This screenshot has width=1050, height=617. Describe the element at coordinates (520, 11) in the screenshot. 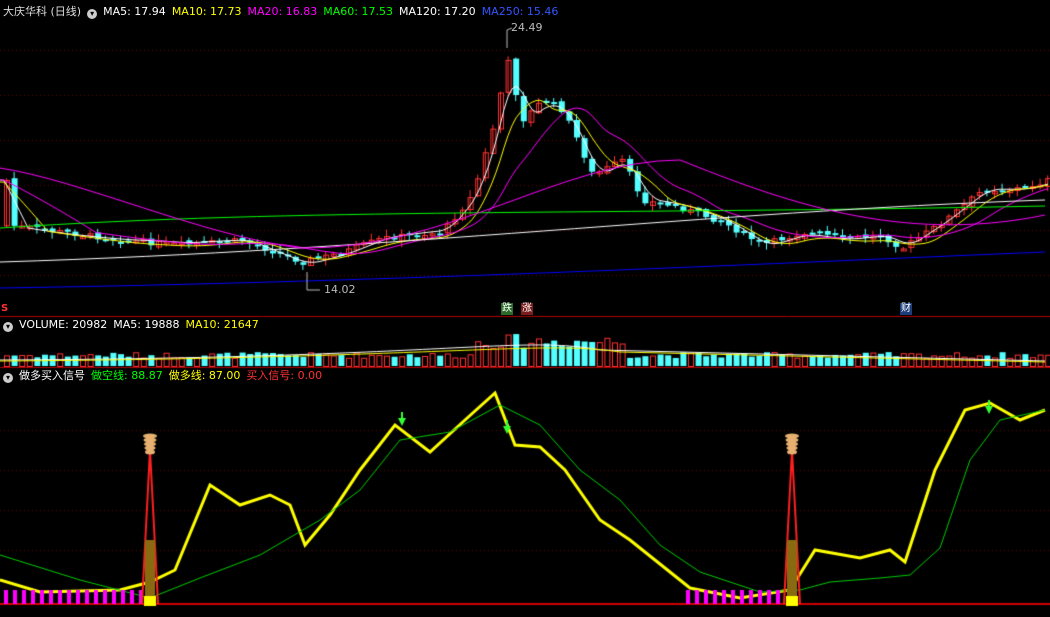

I see `ma250-readout: MA250: 15.46` at that location.